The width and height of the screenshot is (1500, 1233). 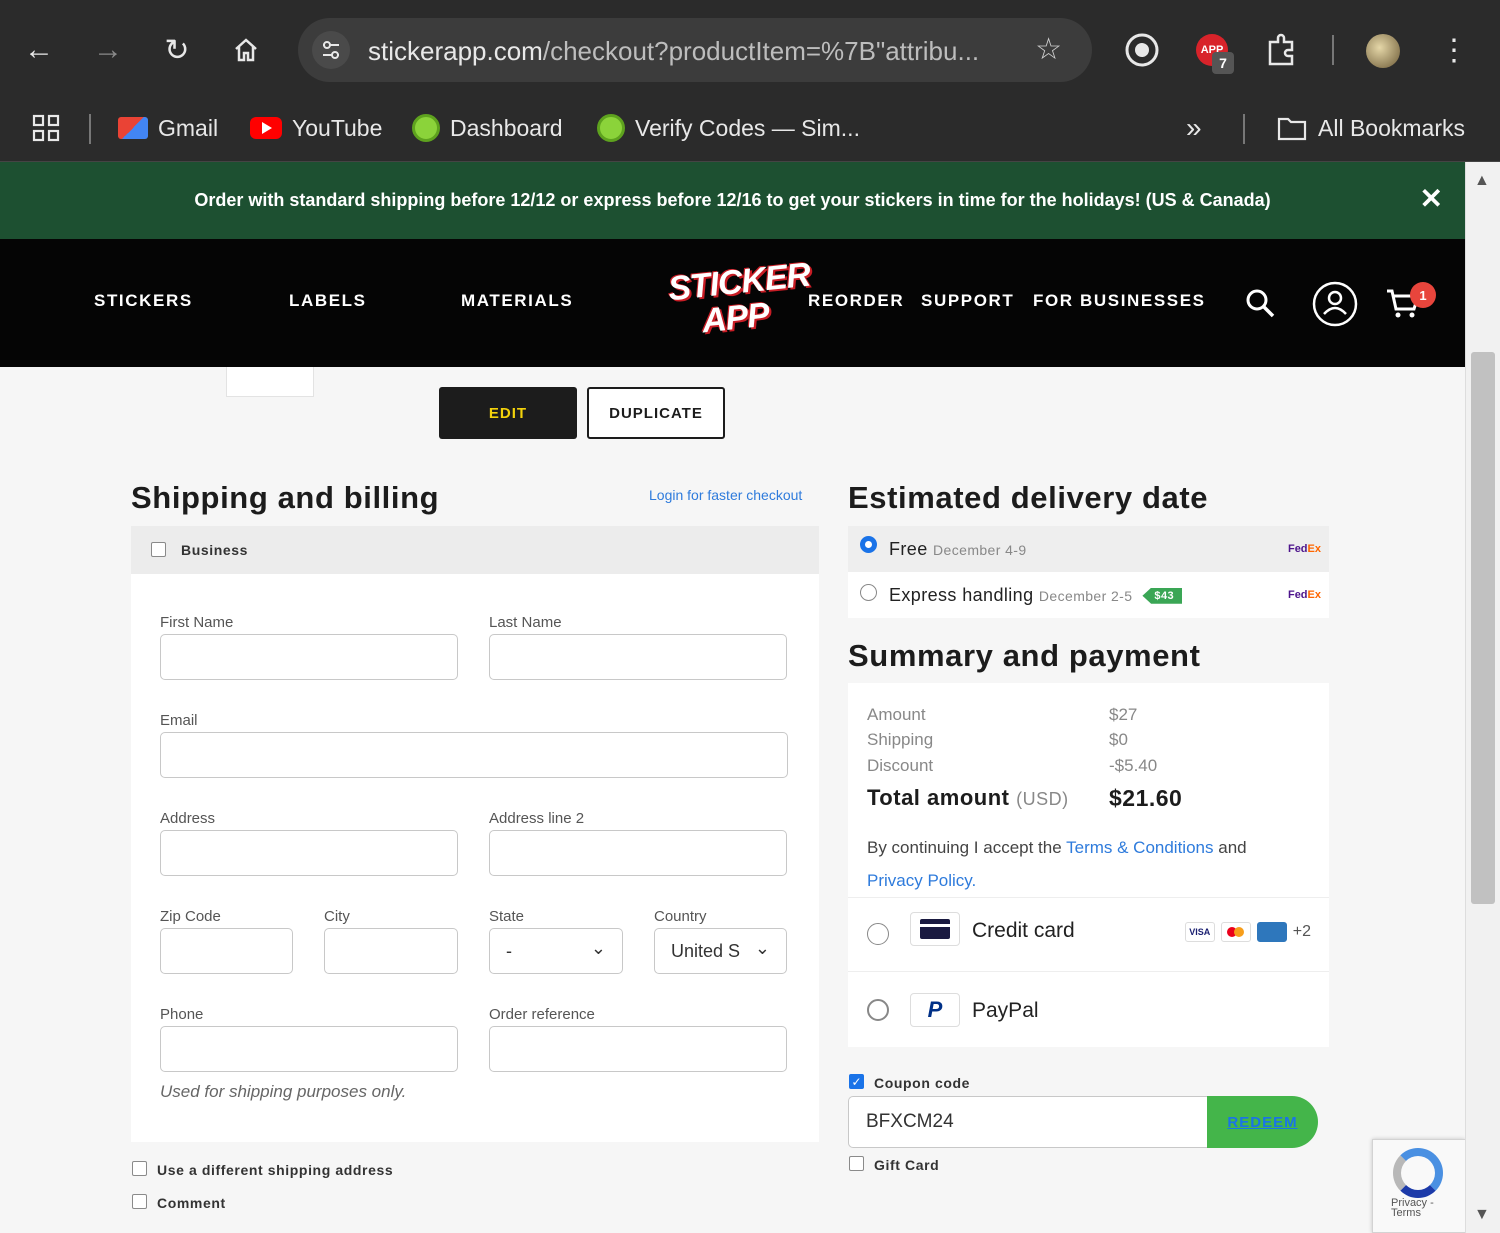 What do you see at coordinates (656, 413) in the screenshot?
I see `duplicate-button: DUPLICATE` at bounding box center [656, 413].